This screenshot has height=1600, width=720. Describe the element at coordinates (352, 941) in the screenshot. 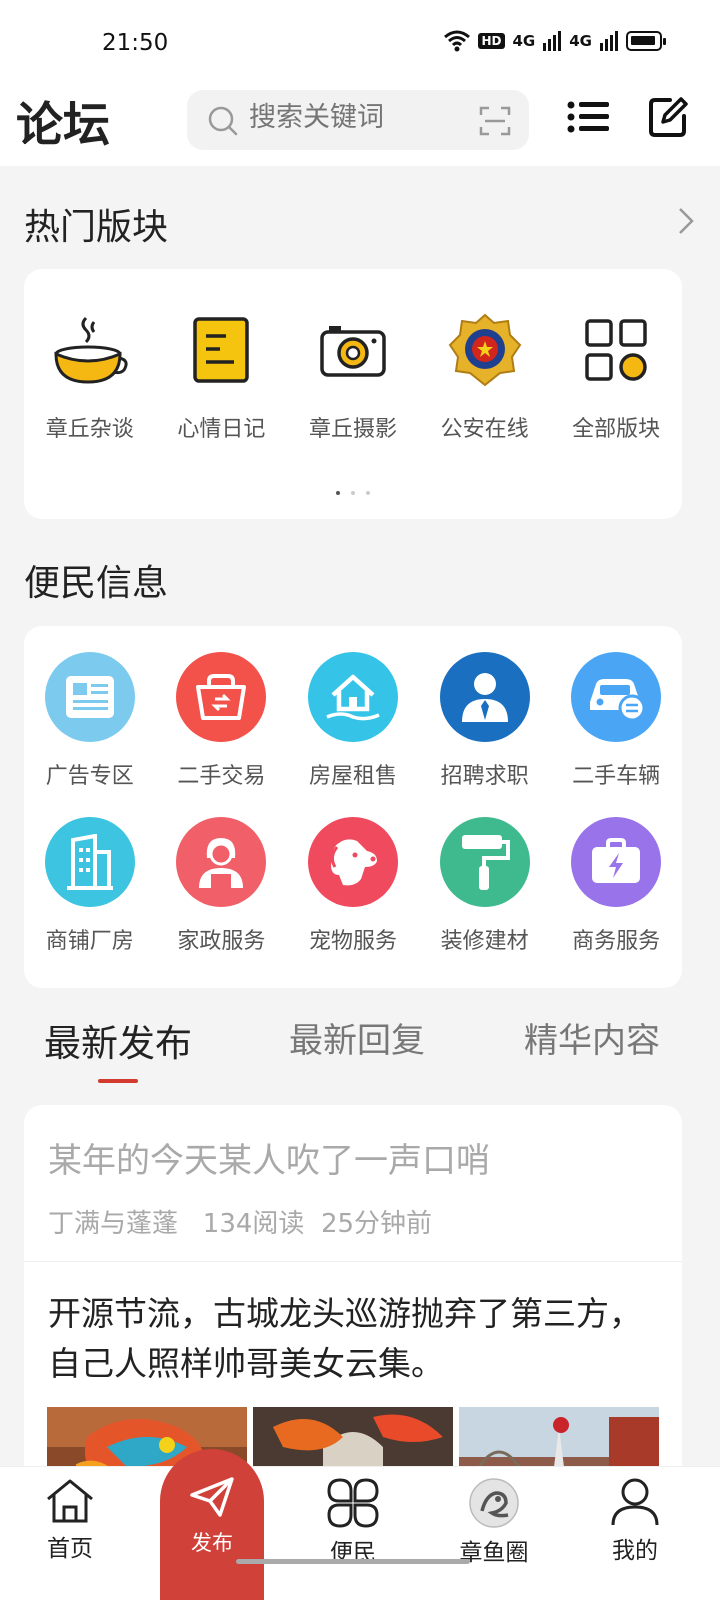

I see `service-label: 宠物服务` at that location.